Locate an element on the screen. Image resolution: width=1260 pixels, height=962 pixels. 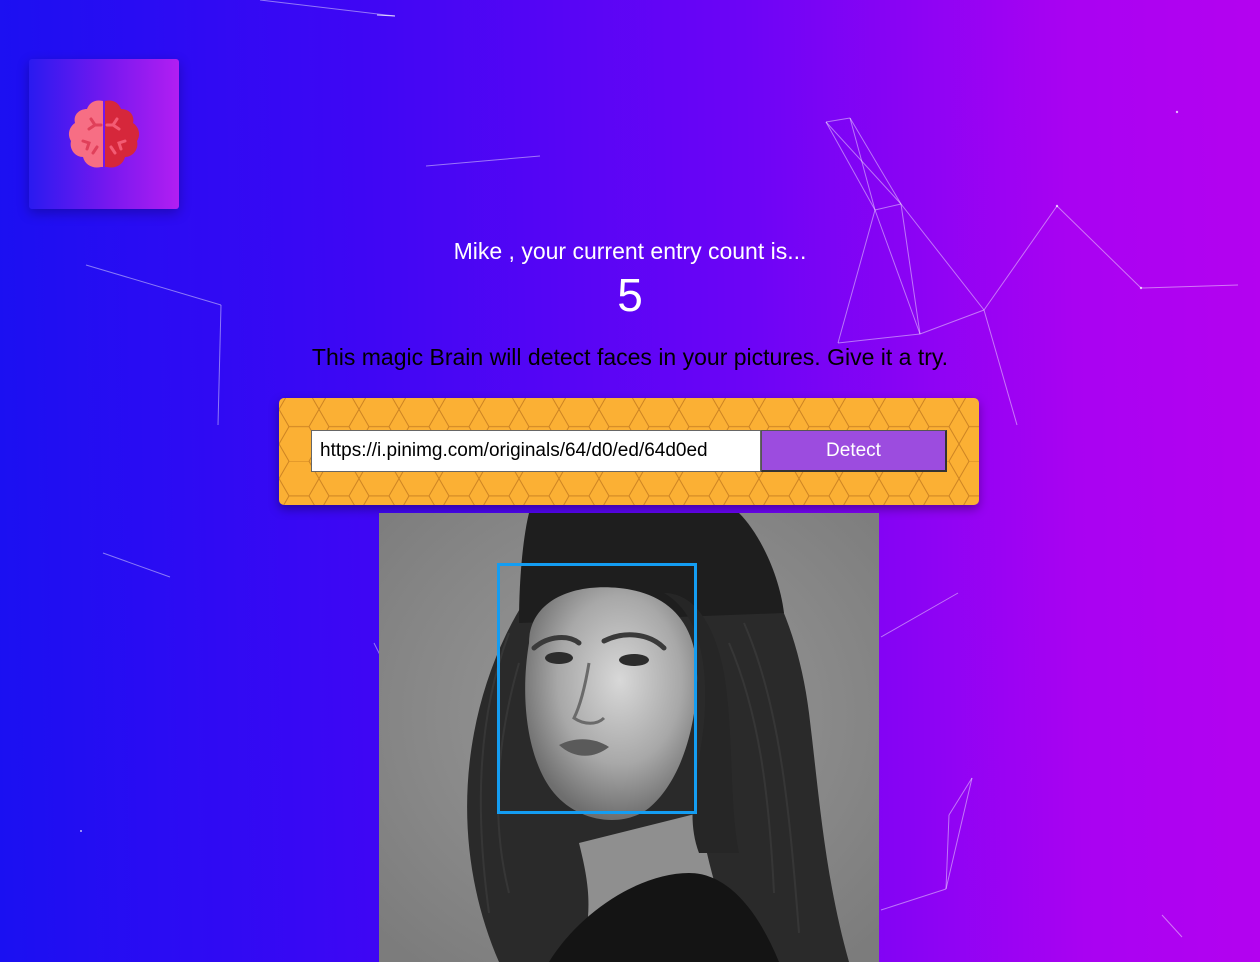
brain-icon is located at coordinates (104, 134).